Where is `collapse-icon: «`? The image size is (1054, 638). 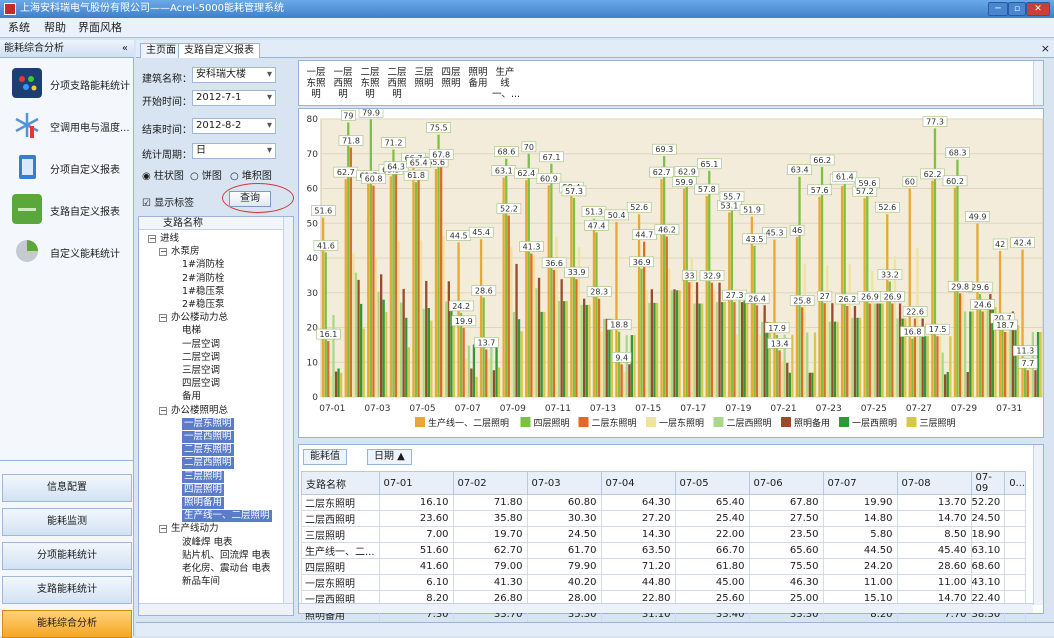
collapse-icon: « is located at coordinates (125, 49).